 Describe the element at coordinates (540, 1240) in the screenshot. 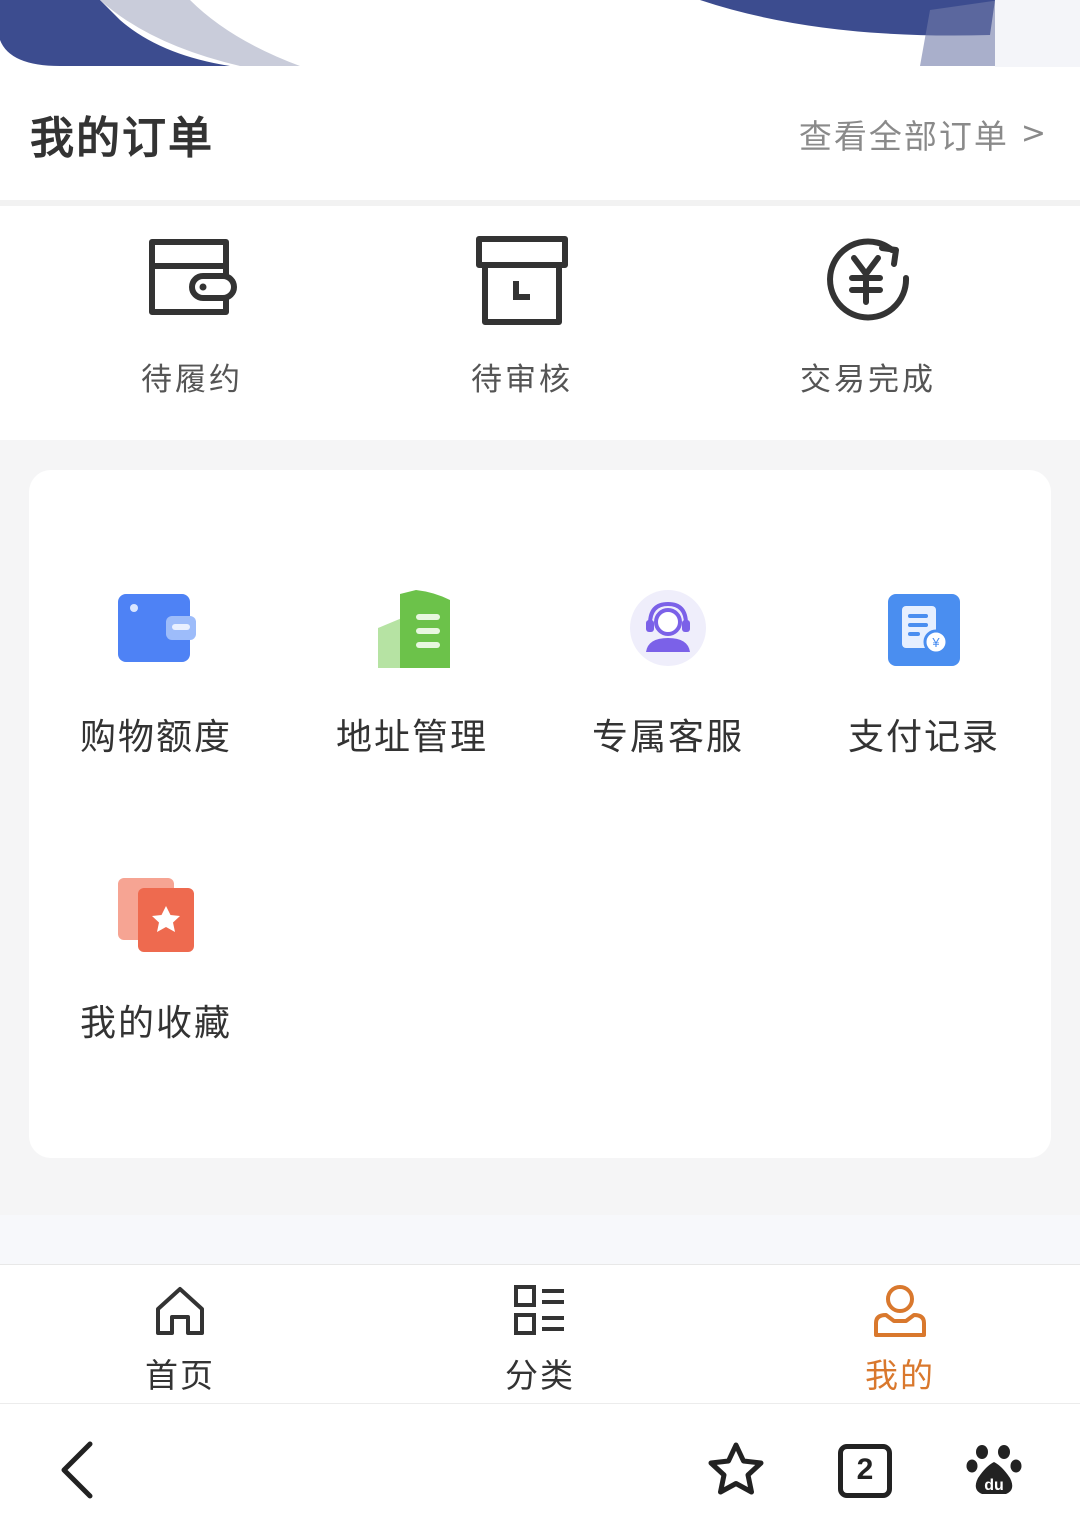

I see `content-bottom-spacer` at that location.